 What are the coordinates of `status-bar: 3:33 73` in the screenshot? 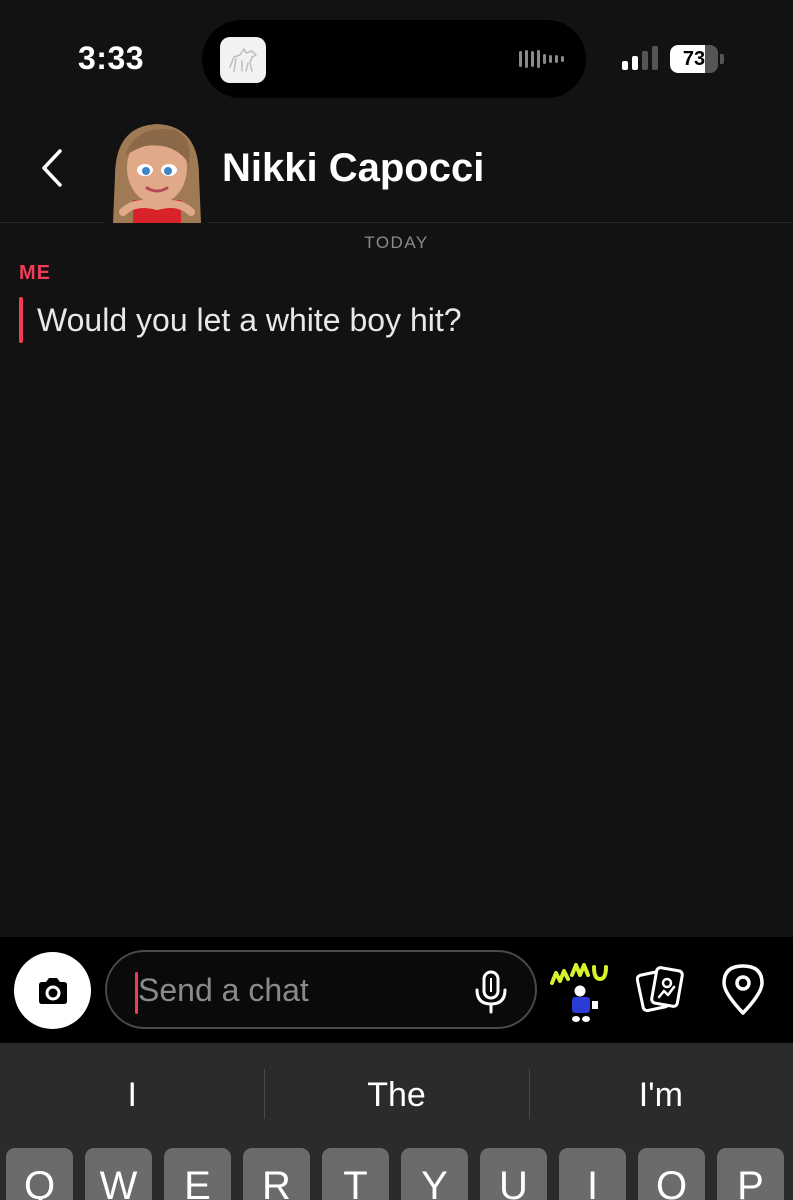 It's located at (396, 60).